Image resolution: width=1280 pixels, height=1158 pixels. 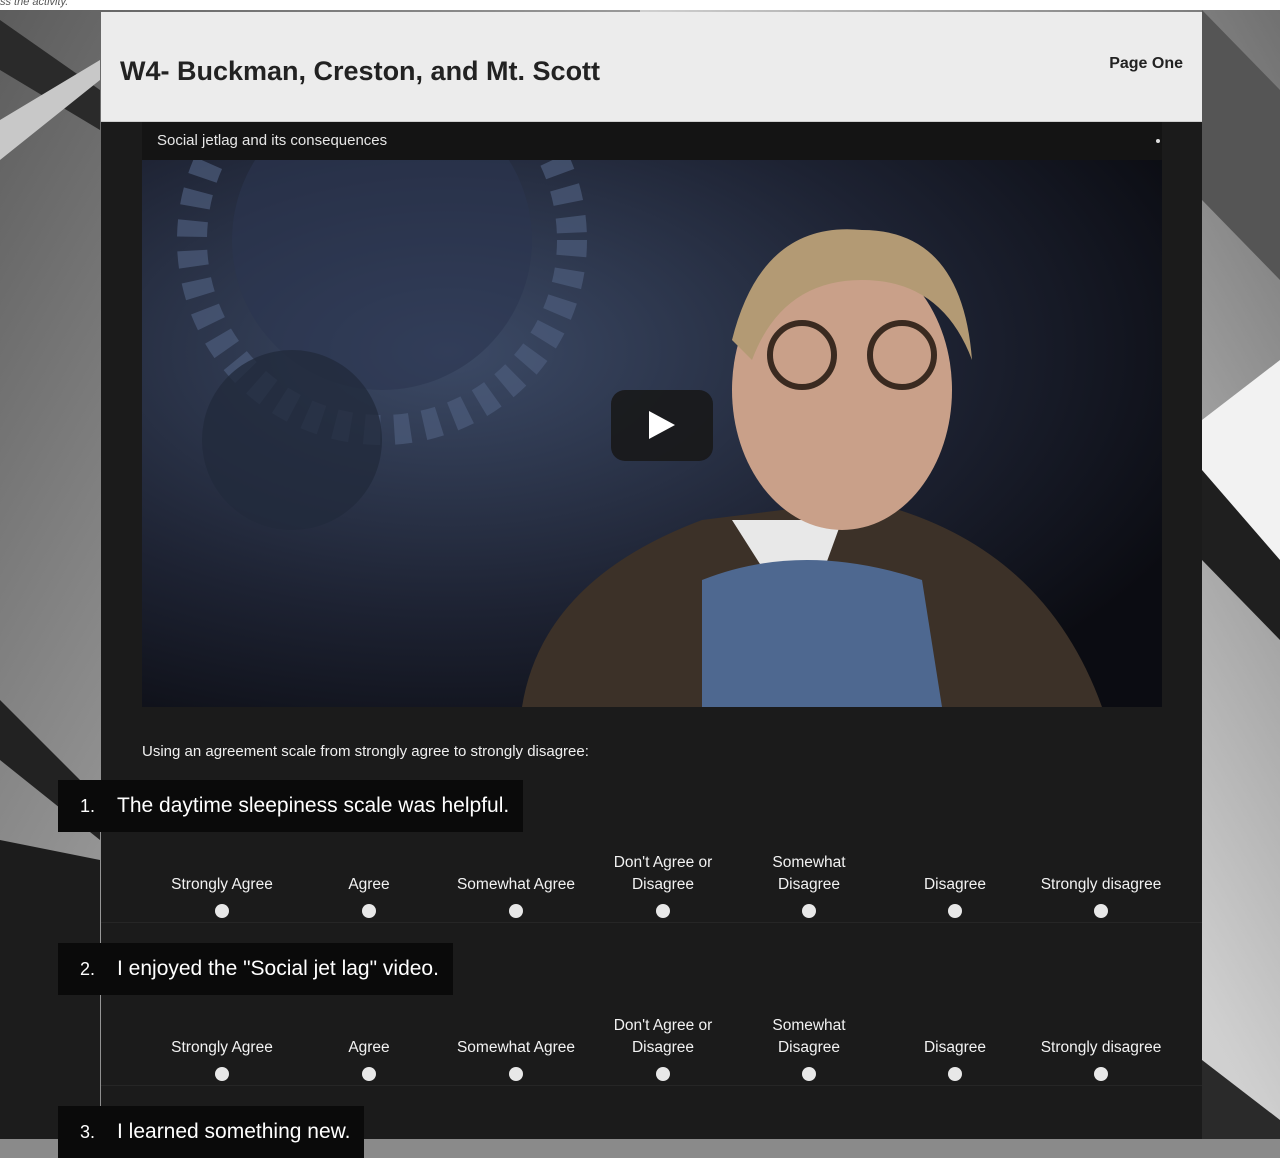 I want to click on question-text: I enjoyed the "Social jet lag" video., so click(x=278, y=968).